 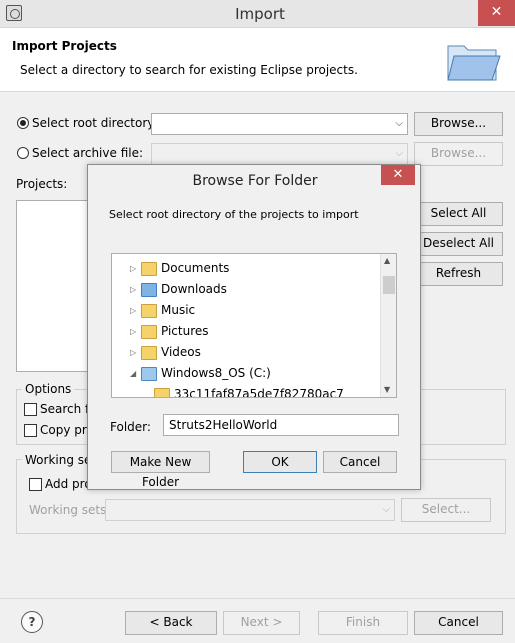 What do you see at coordinates (216, 373) in the screenshot?
I see `tree-item-label: Windows8_OS (C:)` at bounding box center [216, 373].